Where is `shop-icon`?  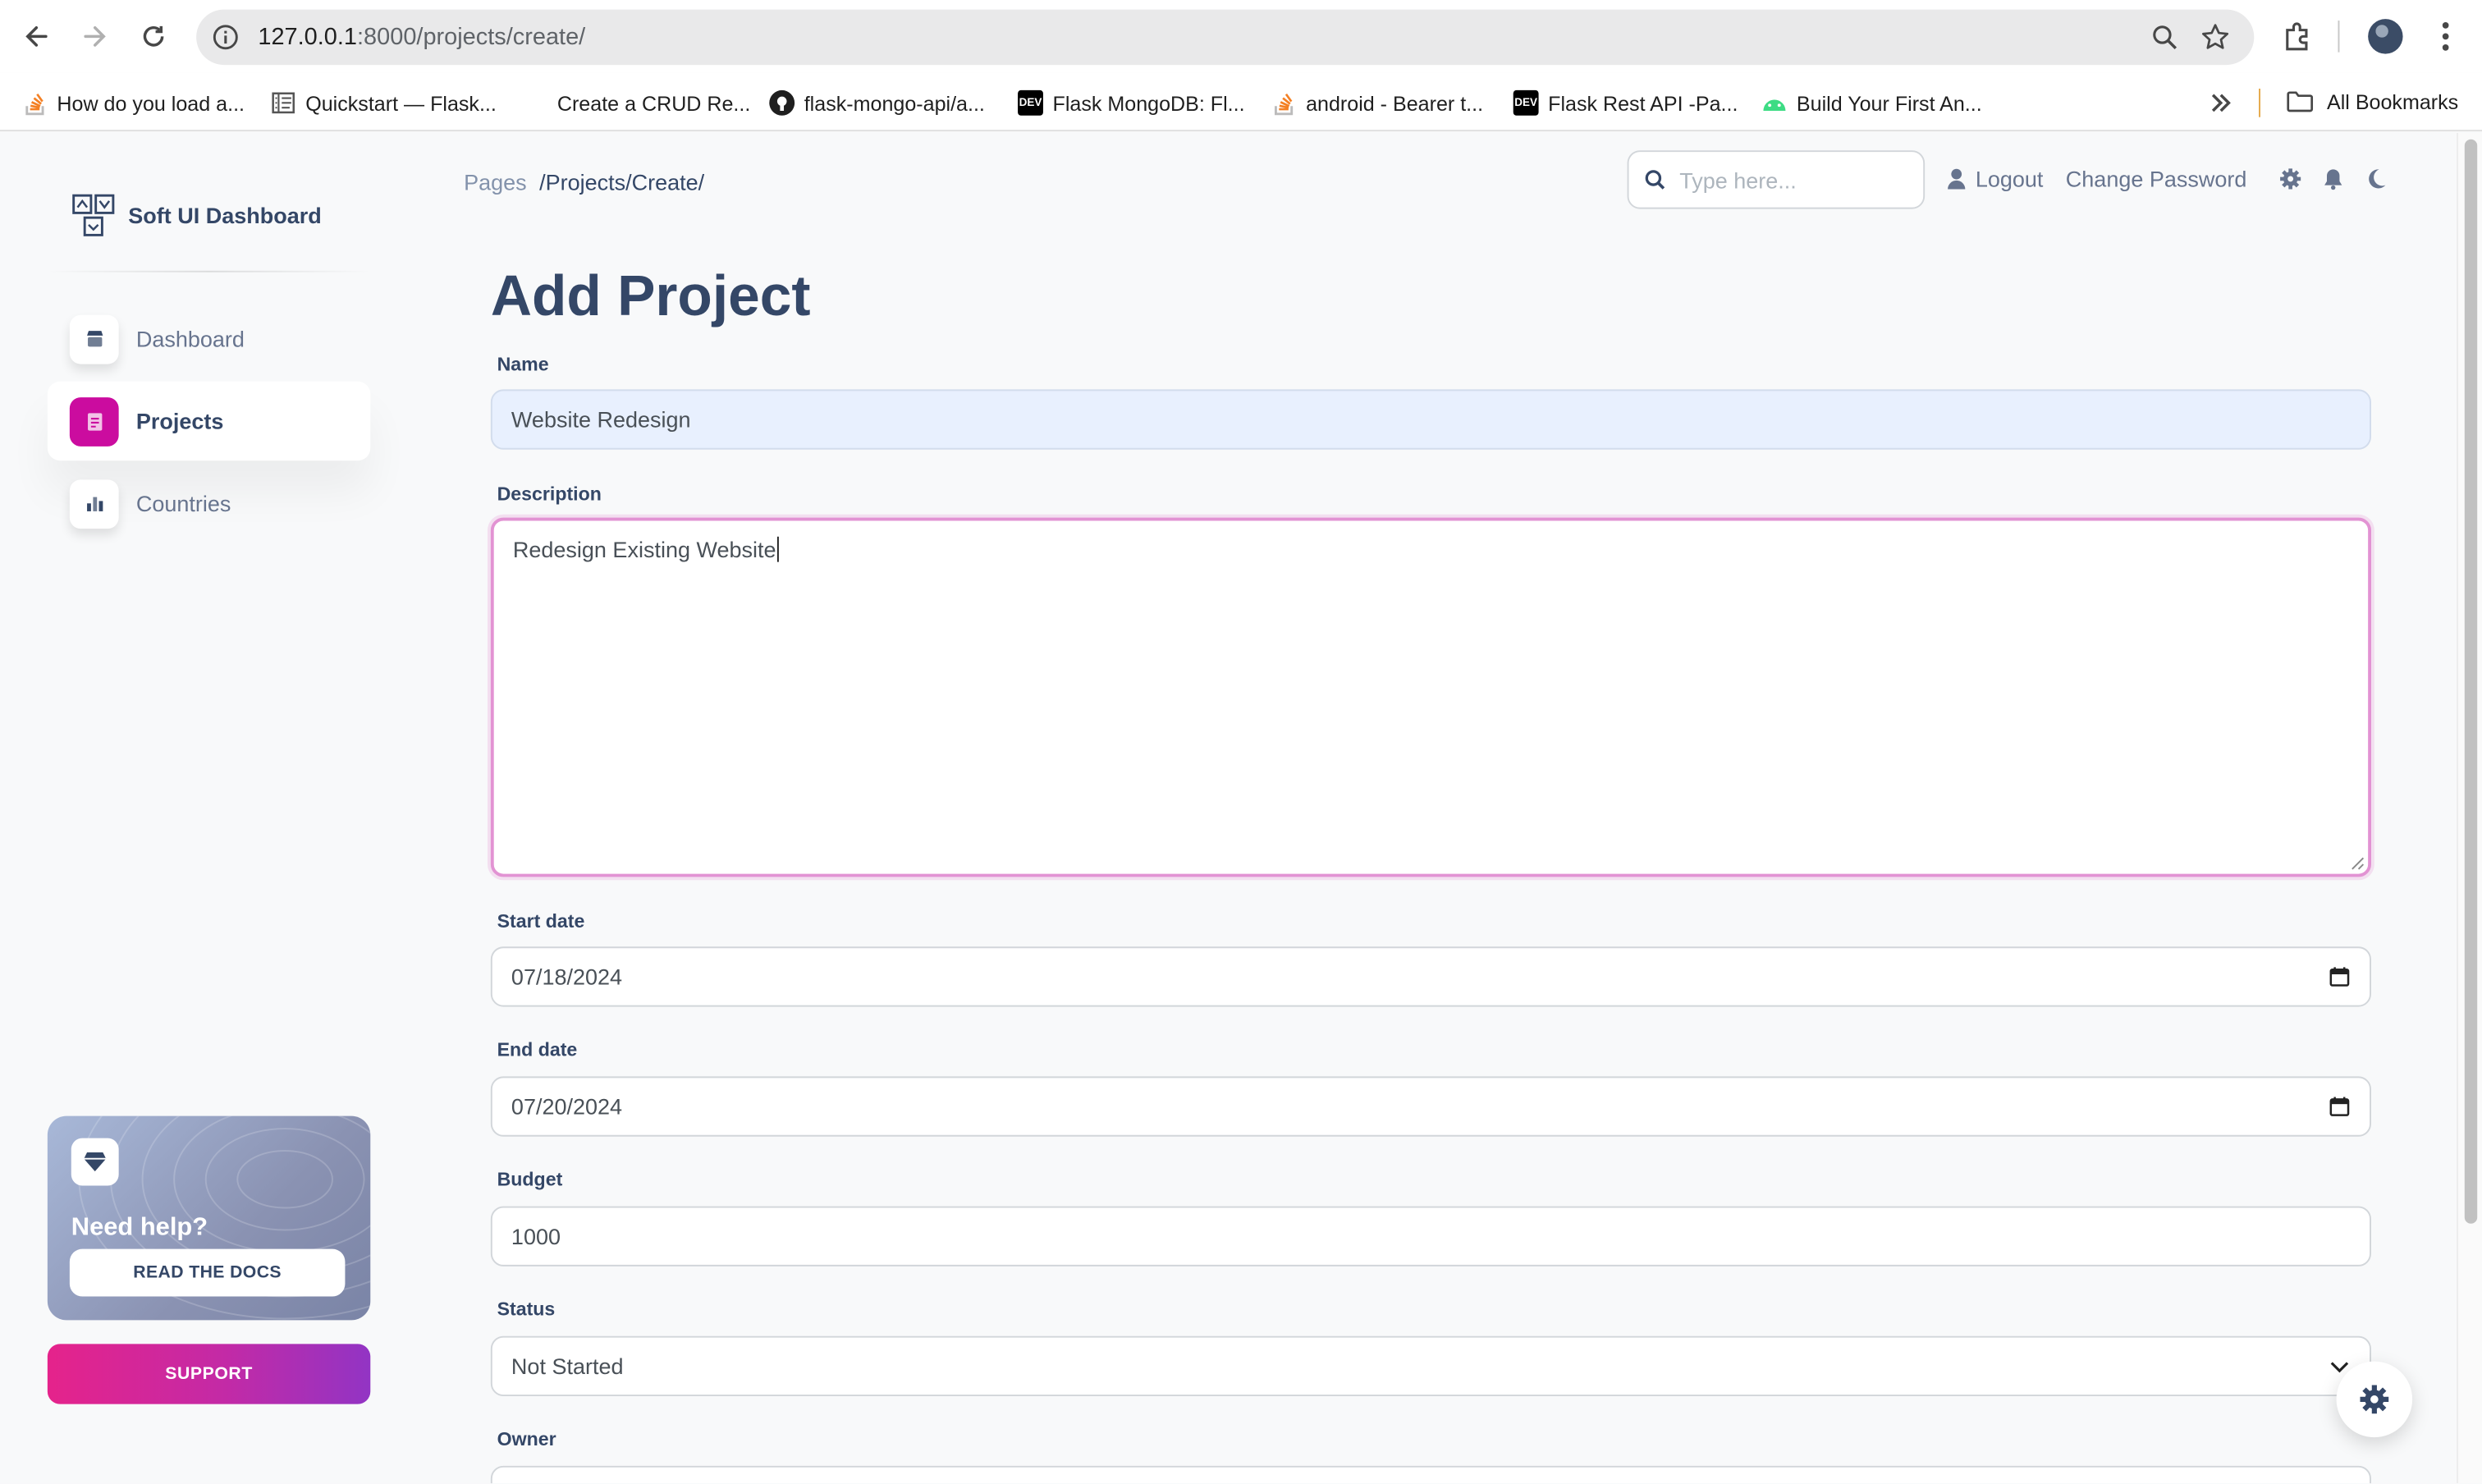
shop-icon is located at coordinates (94, 339).